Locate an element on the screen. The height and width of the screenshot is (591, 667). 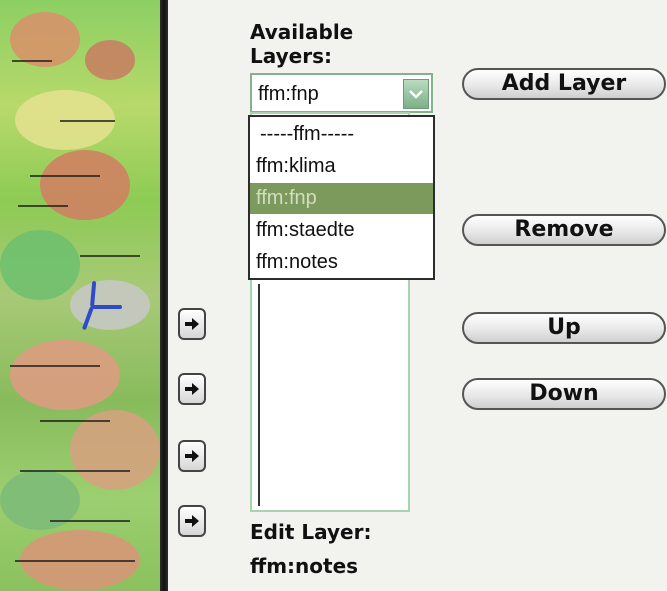
up-button: Up is located at coordinates (564, 328).